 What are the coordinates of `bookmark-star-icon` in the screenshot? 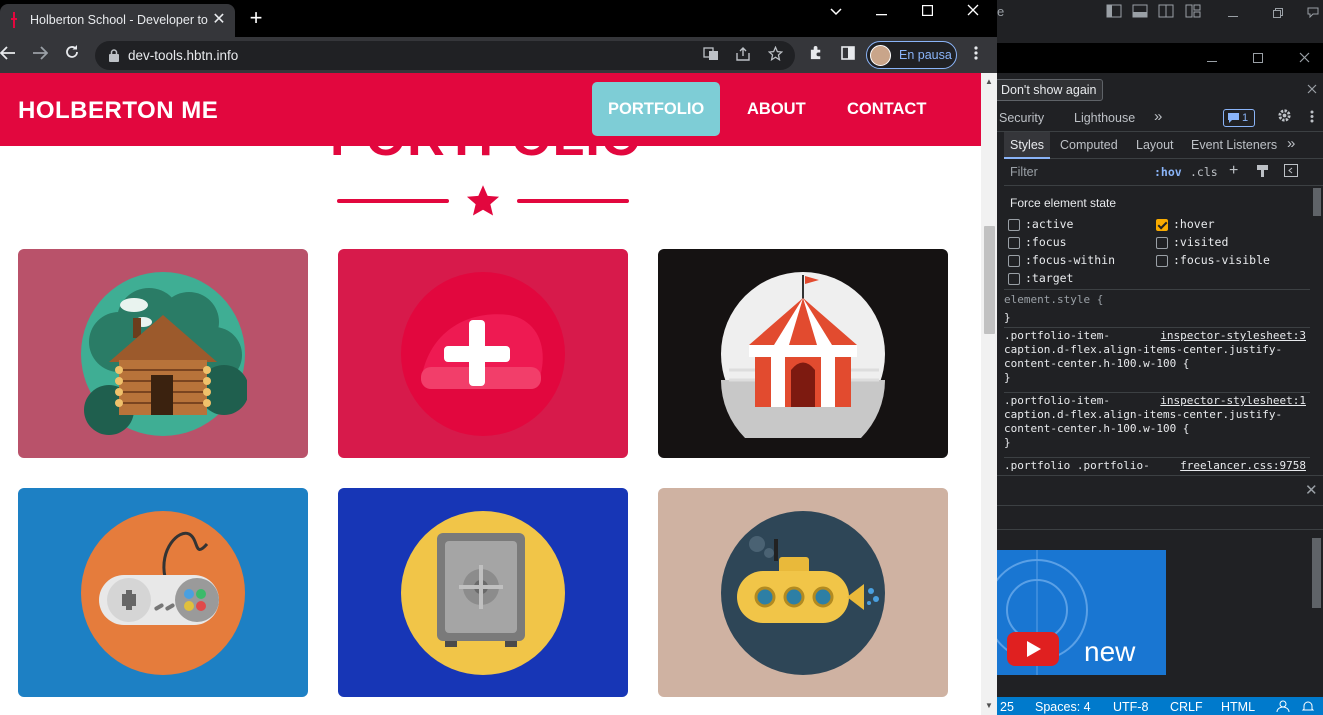 It's located at (775, 55).